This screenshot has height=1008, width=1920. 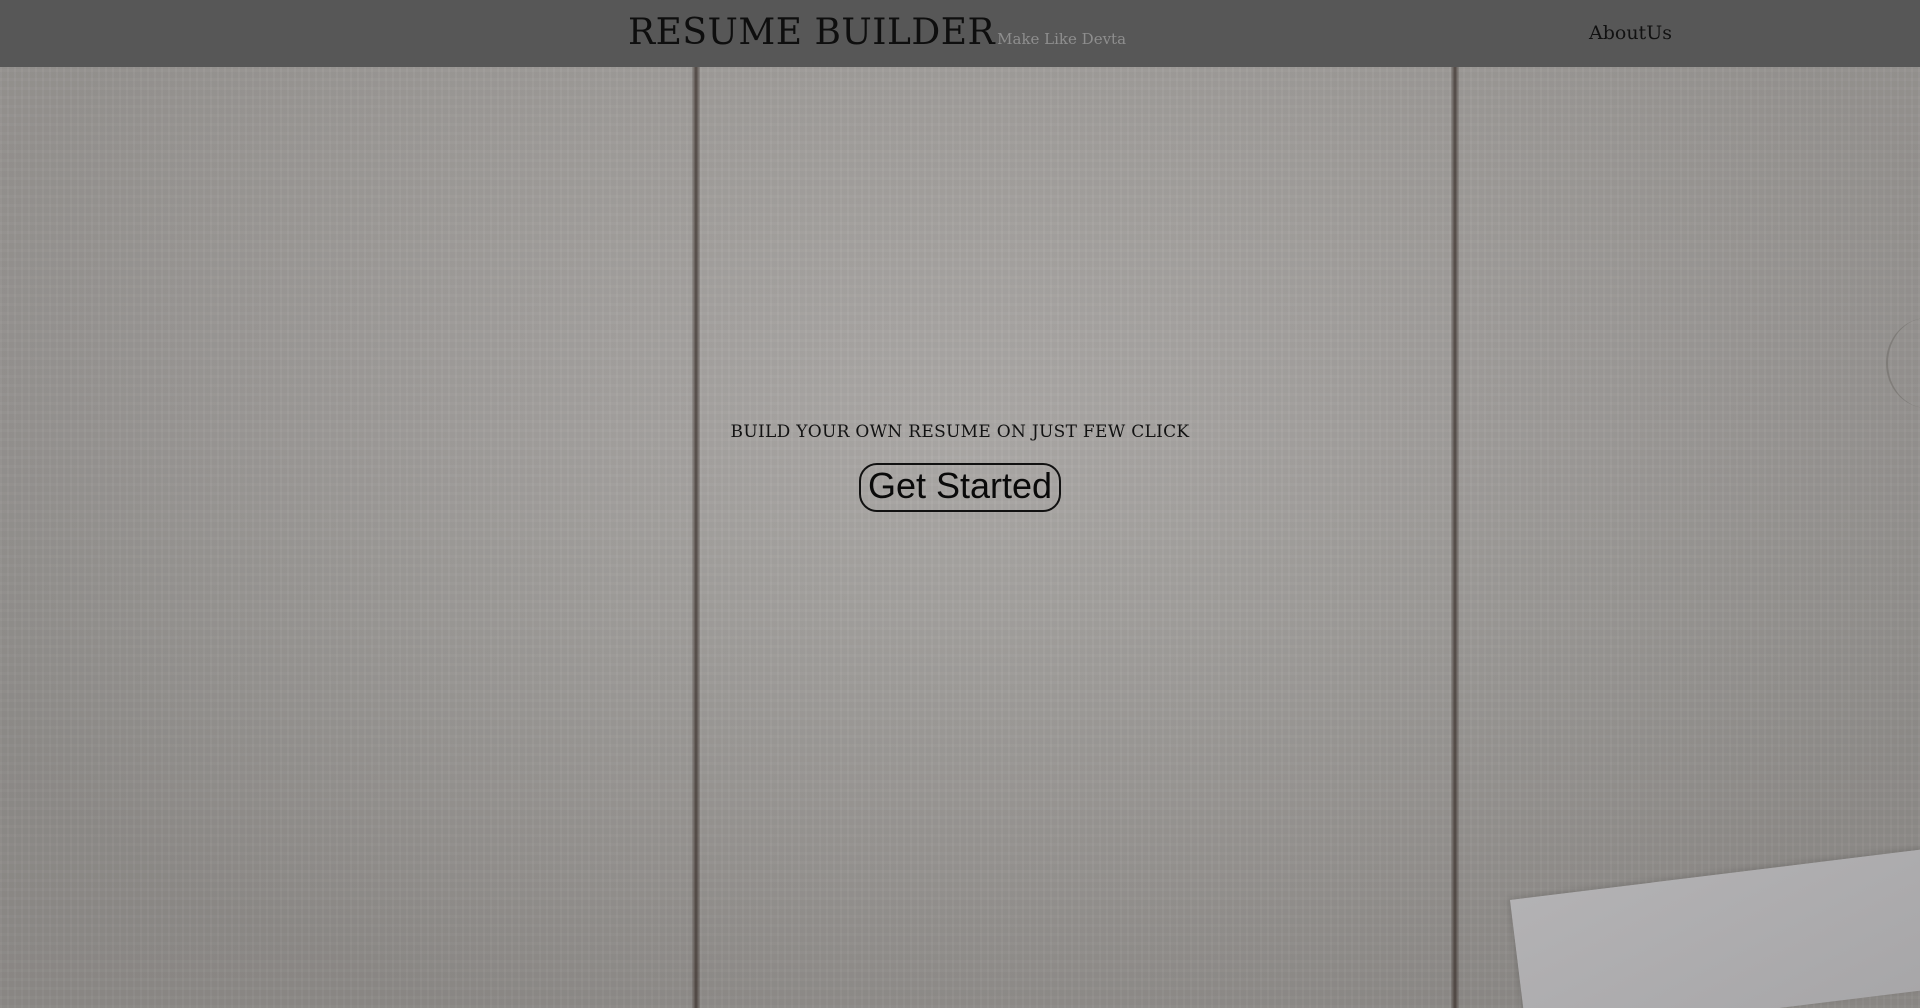 I want to click on plank-seam-right, so click(x=1455, y=537).